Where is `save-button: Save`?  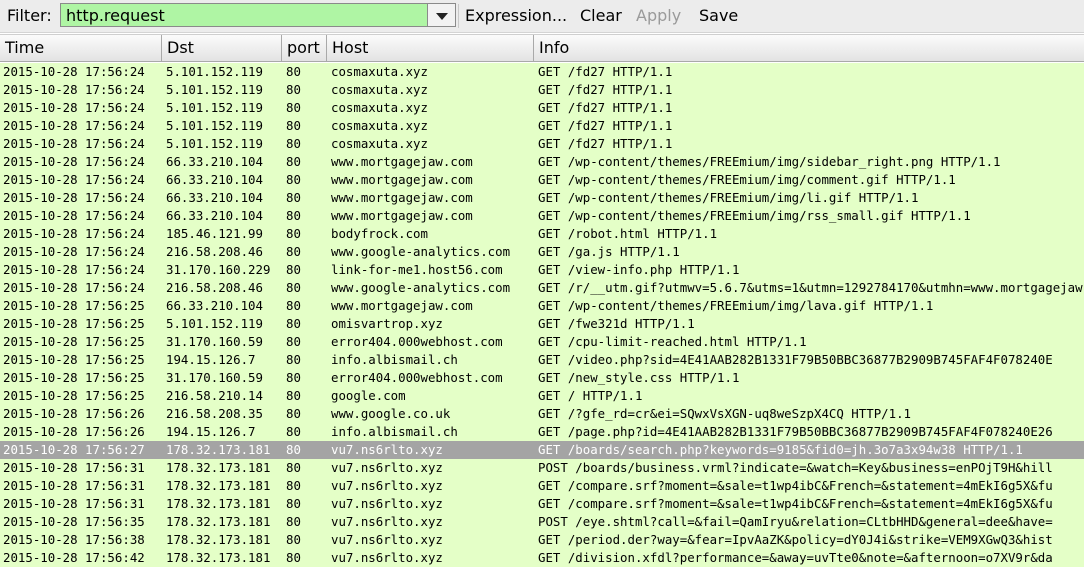 save-button: Save is located at coordinates (718, 16).